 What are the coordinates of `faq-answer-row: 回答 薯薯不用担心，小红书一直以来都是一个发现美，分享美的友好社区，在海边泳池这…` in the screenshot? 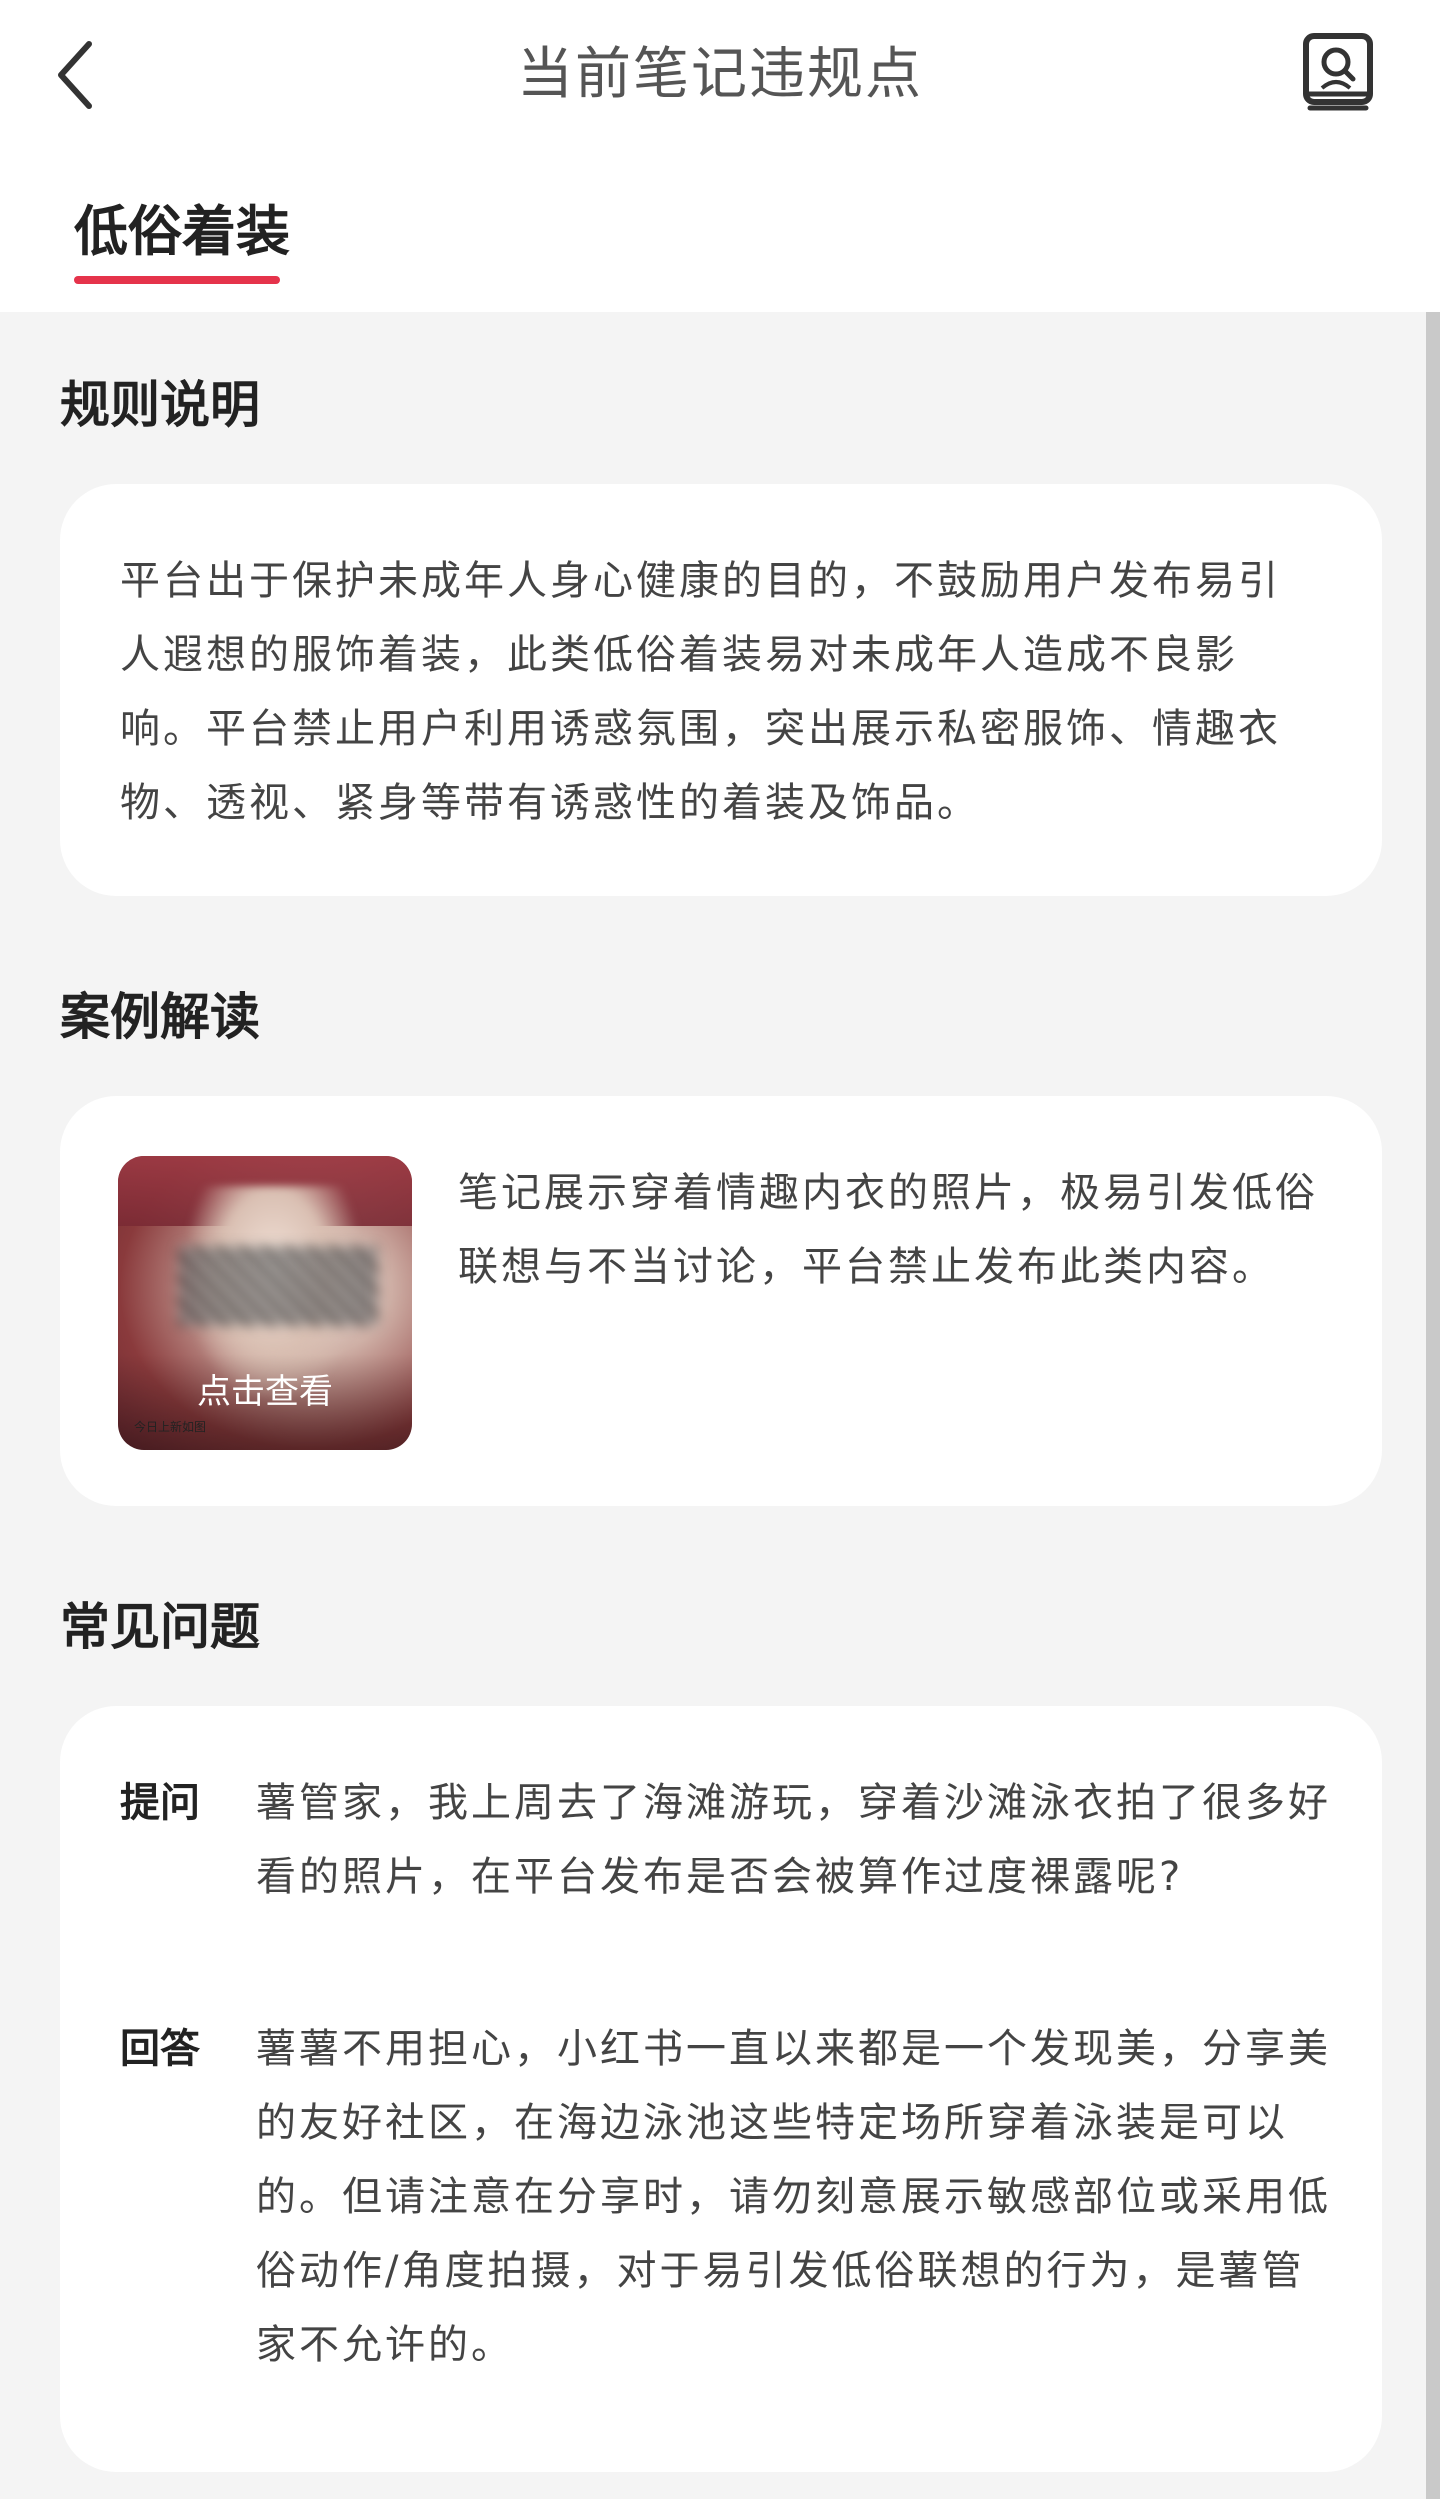 It's located at (735, 2197).